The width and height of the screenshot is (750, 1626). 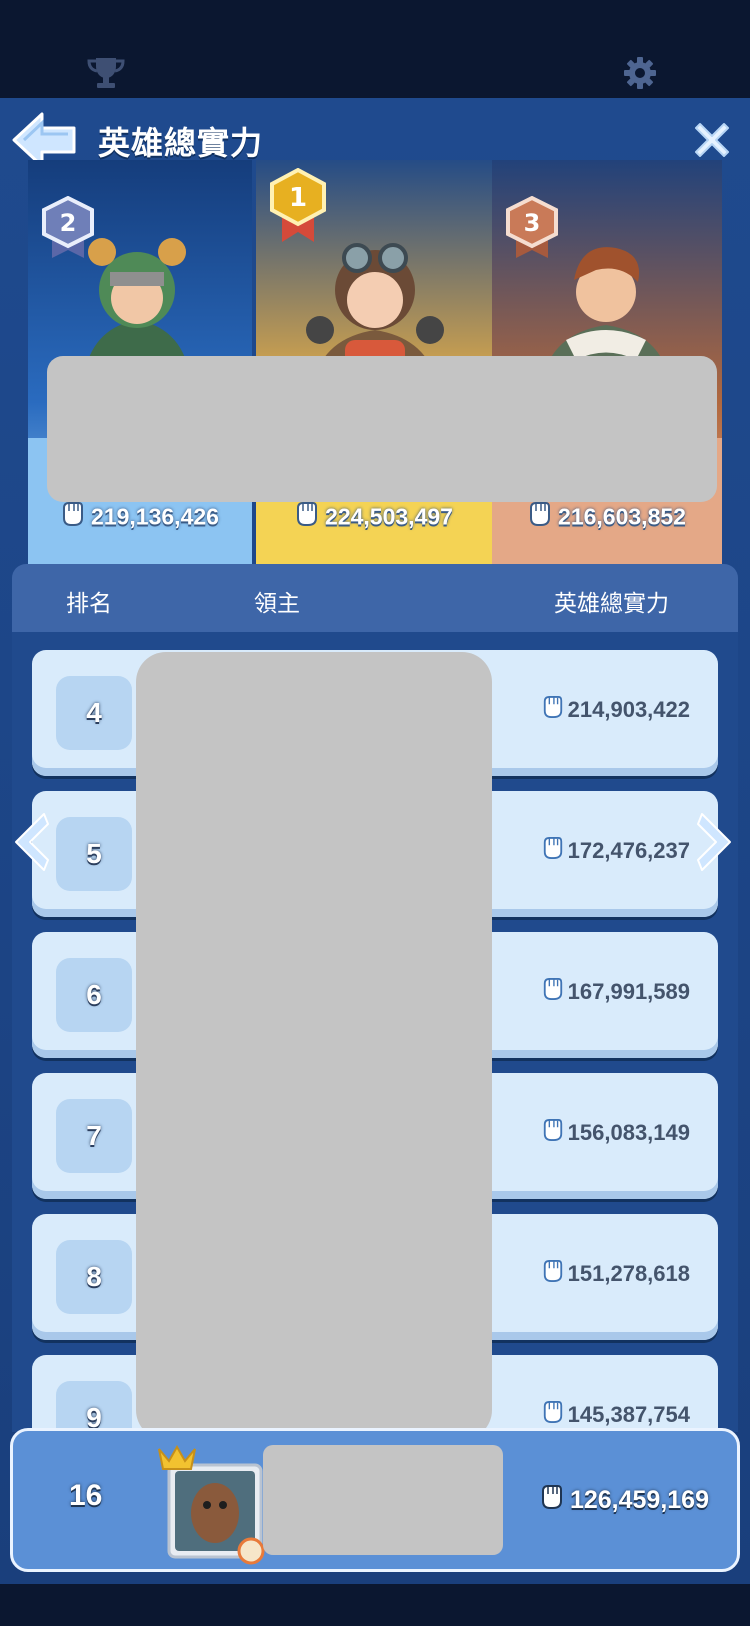 I want to click on next-page-arrow-icon, so click(x=716, y=844).